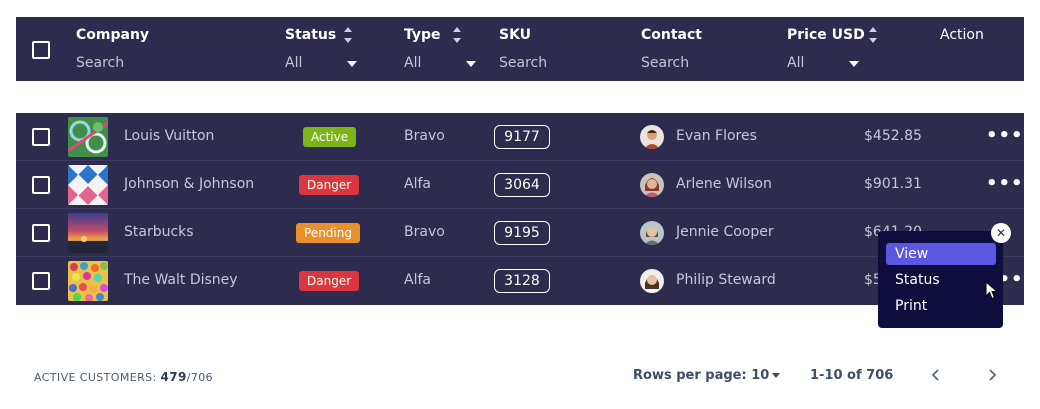  What do you see at coordinates (348, 35) in the screenshot?
I see `sort-status-icon` at bounding box center [348, 35].